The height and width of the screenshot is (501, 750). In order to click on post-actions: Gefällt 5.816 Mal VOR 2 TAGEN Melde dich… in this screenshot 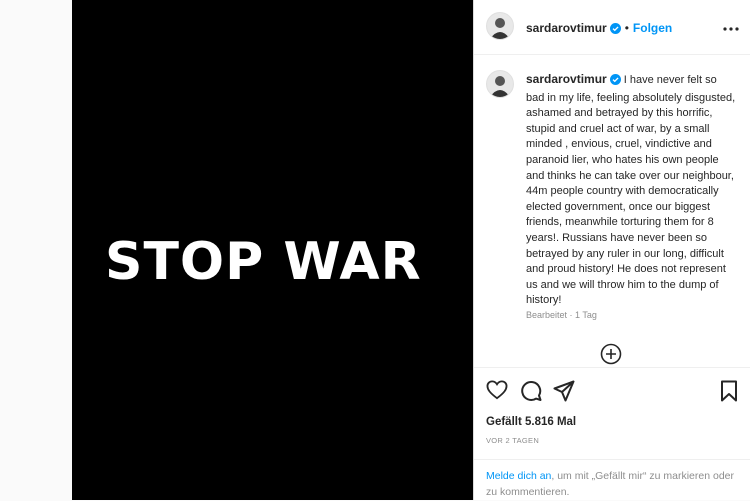, I will do `click(612, 434)`.